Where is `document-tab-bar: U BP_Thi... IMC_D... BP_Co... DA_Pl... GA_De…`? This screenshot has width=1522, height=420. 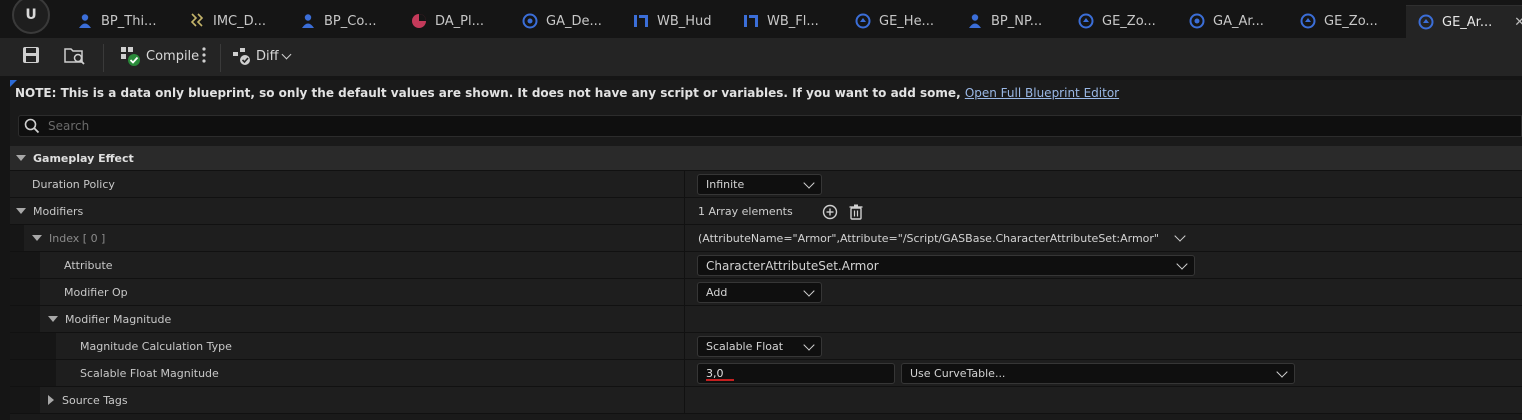
document-tab-bar: U BP_Thi... IMC_D... BP_Co... DA_Pl... GA_De… is located at coordinates (761, 19).